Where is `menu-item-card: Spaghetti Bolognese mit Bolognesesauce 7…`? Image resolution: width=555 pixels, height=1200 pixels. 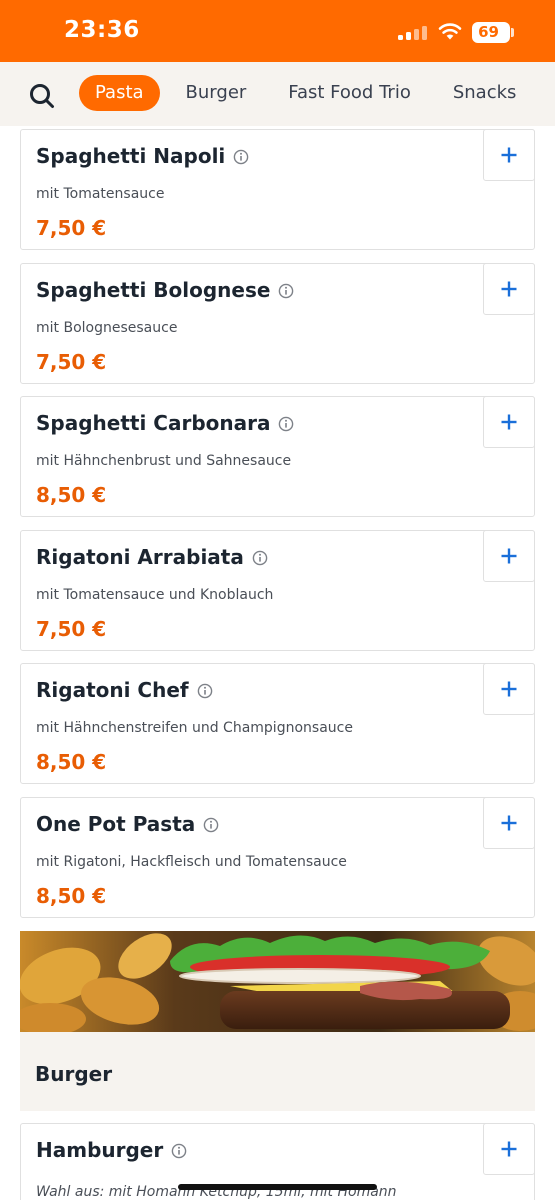 menu-item-card: Spaghetti Bolognese mit Bolognesesauce 7… is located at coordinates (277, 323).